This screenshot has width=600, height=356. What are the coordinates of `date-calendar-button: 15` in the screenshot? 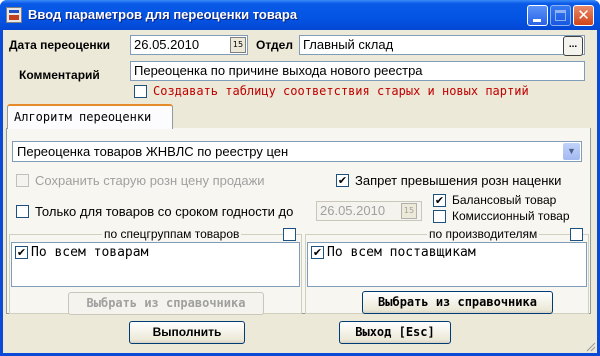 It's located at (238, 45).